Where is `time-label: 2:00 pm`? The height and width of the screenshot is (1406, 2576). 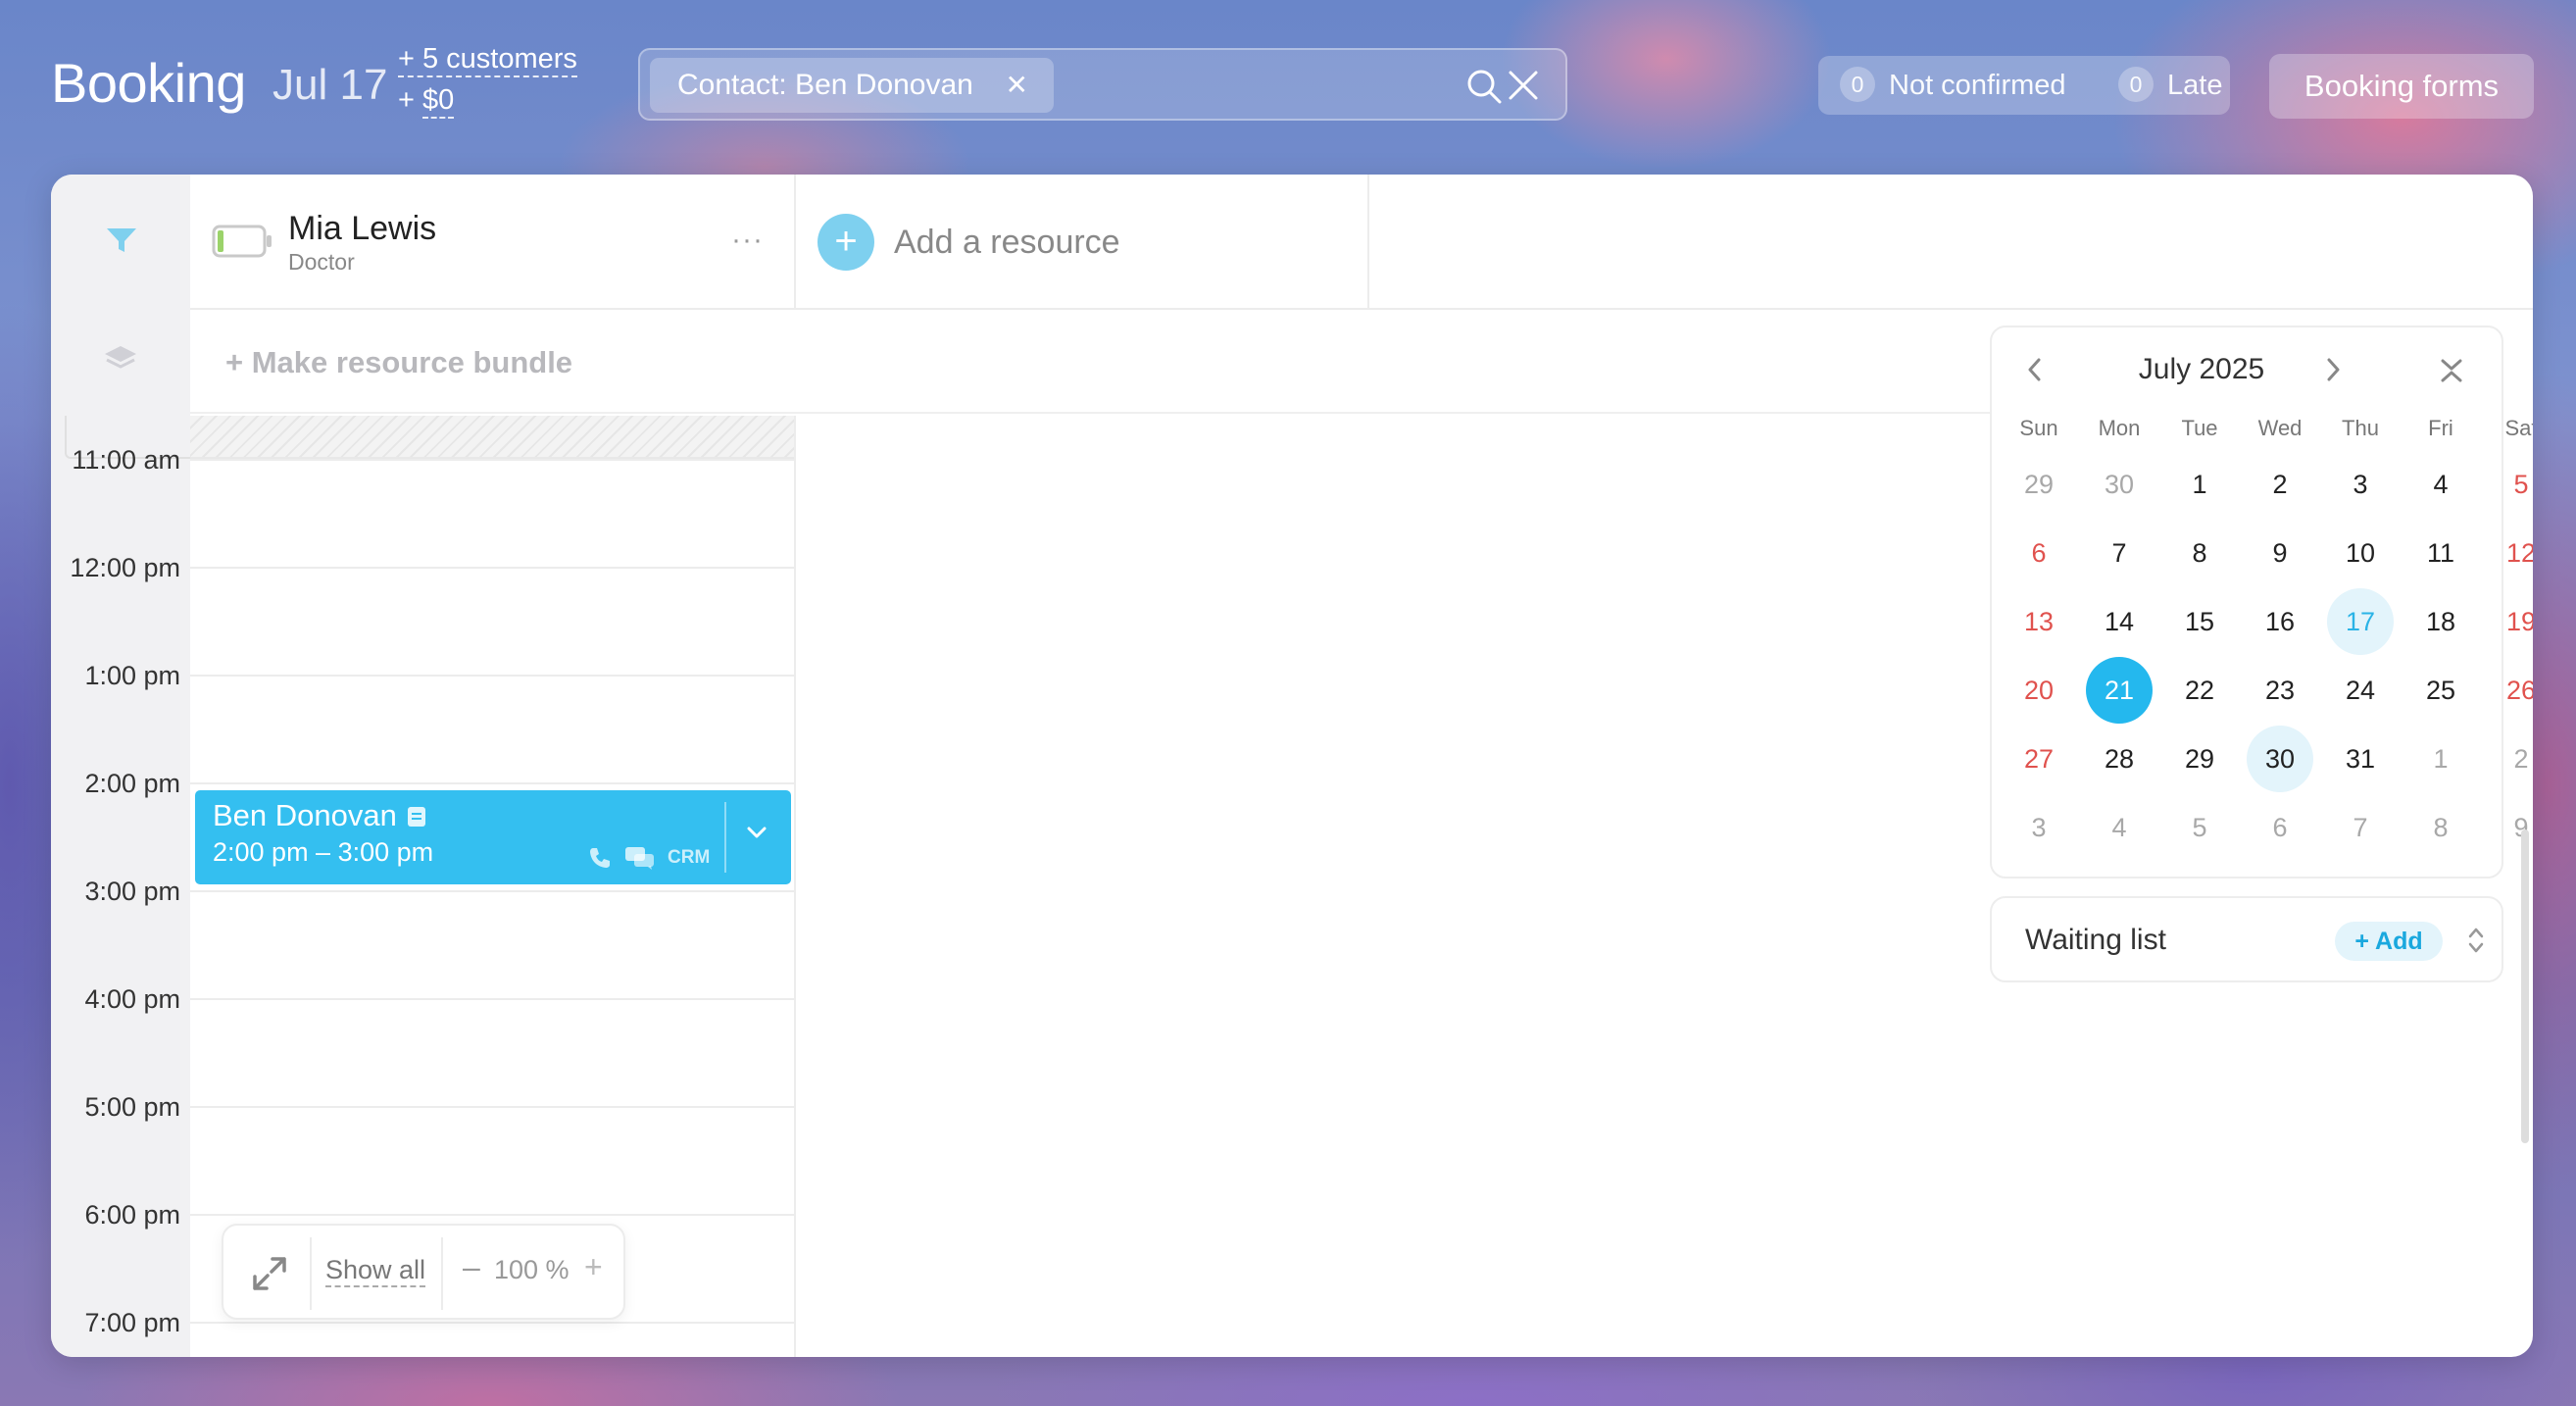 time-label: 2:00 pm is located at coordinates (132, 783).